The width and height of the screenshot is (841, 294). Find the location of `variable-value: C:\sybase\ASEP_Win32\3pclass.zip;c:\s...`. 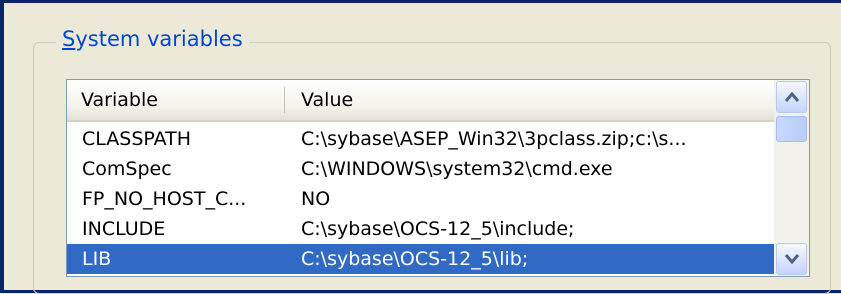

variable-value: C:\sybase\ASEP_Win32\3pclass.zip;c:\s... is located at coordinates (494, 139).